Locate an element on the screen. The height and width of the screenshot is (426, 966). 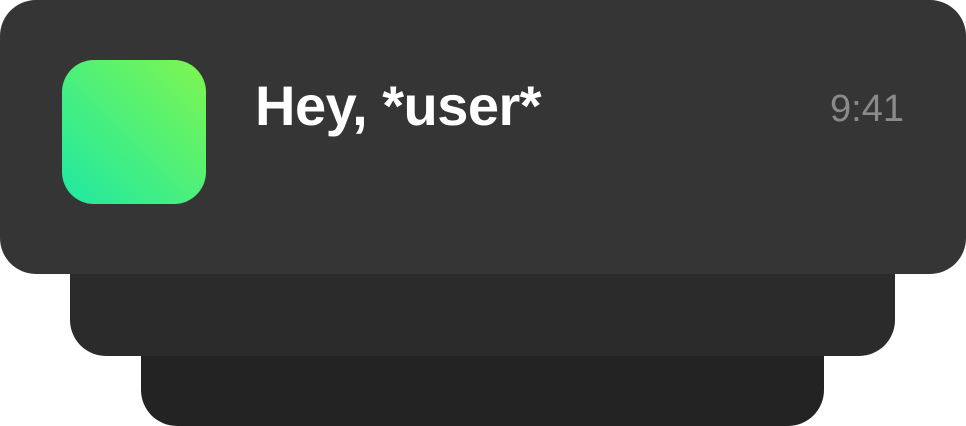
notification-time: 9:41 is located at coordinates (867, 109).